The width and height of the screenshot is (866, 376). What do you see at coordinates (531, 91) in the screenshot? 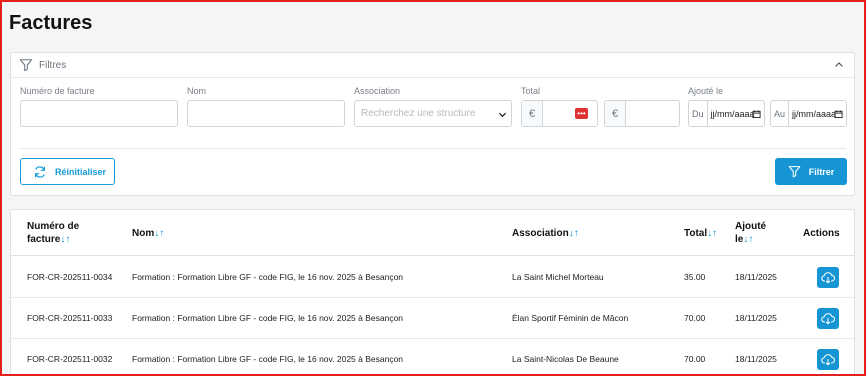
I see `total-label: Total` at bounding box center [531, 91].